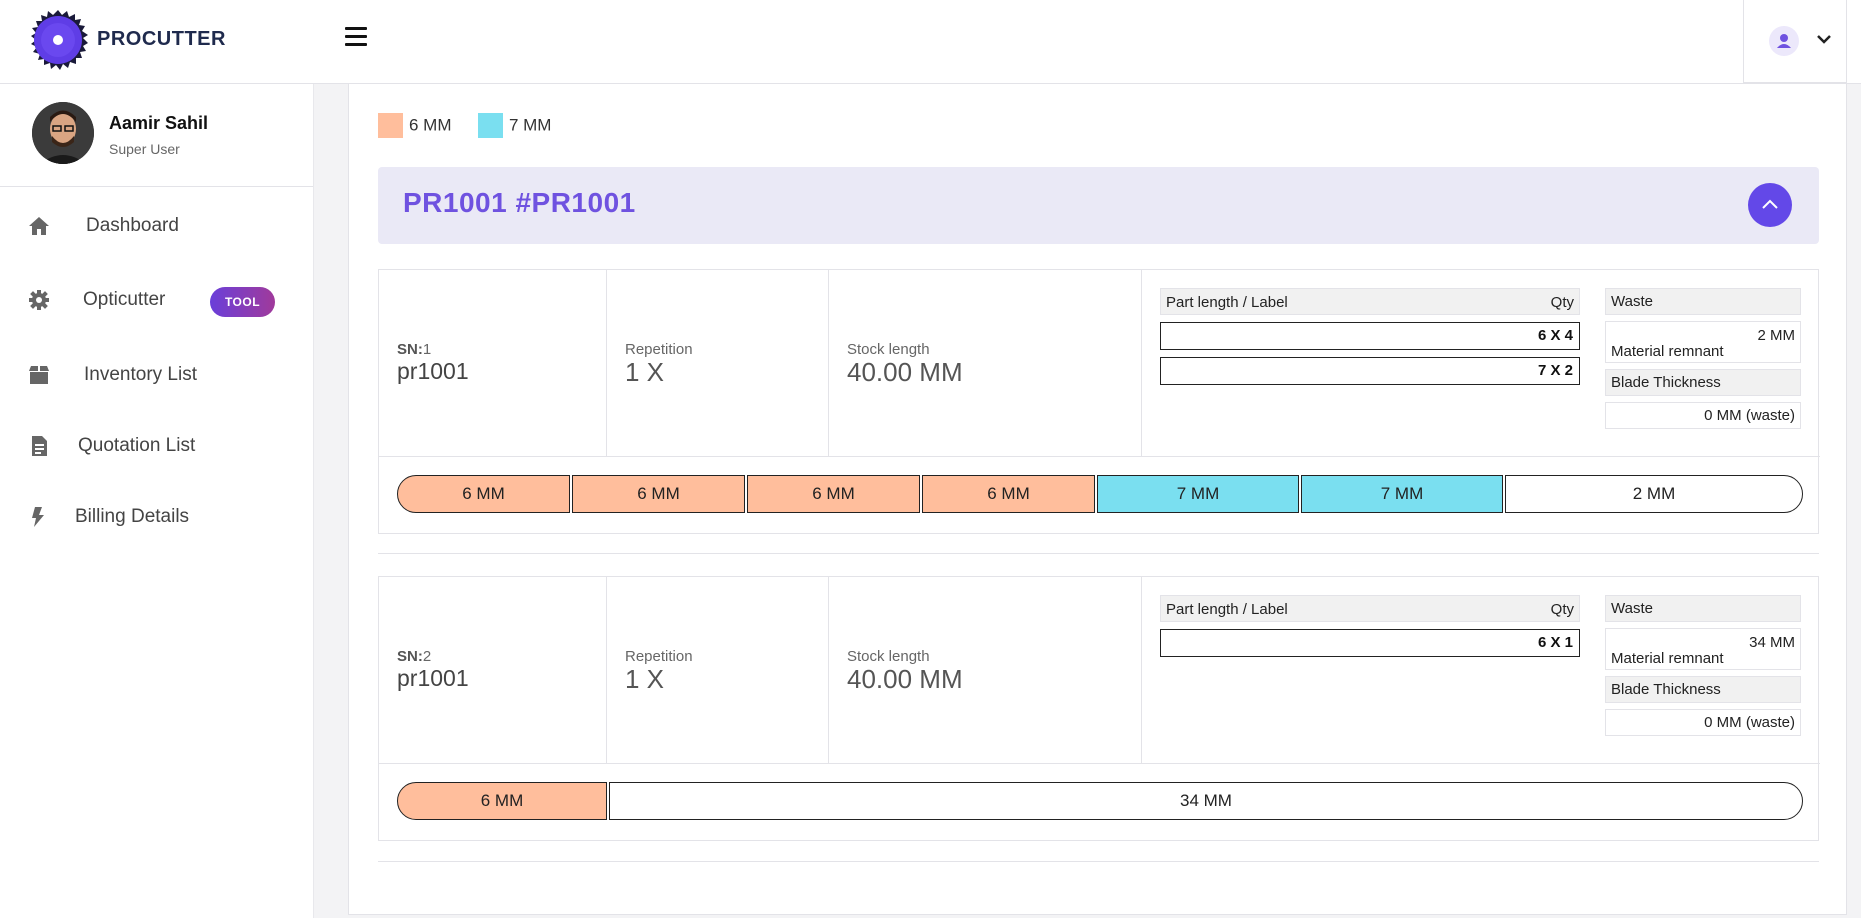  I want to click on menu-toggle-icon, so click(356, 38).